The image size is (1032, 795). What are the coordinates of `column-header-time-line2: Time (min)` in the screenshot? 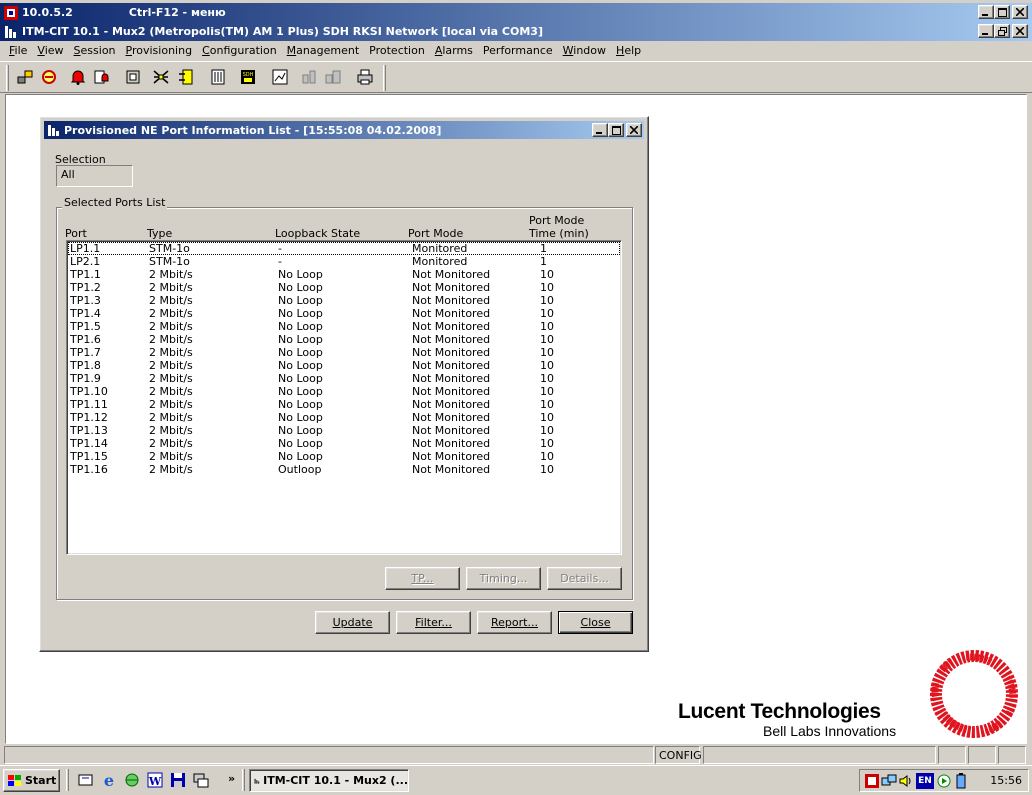 It's located at (559, 233).